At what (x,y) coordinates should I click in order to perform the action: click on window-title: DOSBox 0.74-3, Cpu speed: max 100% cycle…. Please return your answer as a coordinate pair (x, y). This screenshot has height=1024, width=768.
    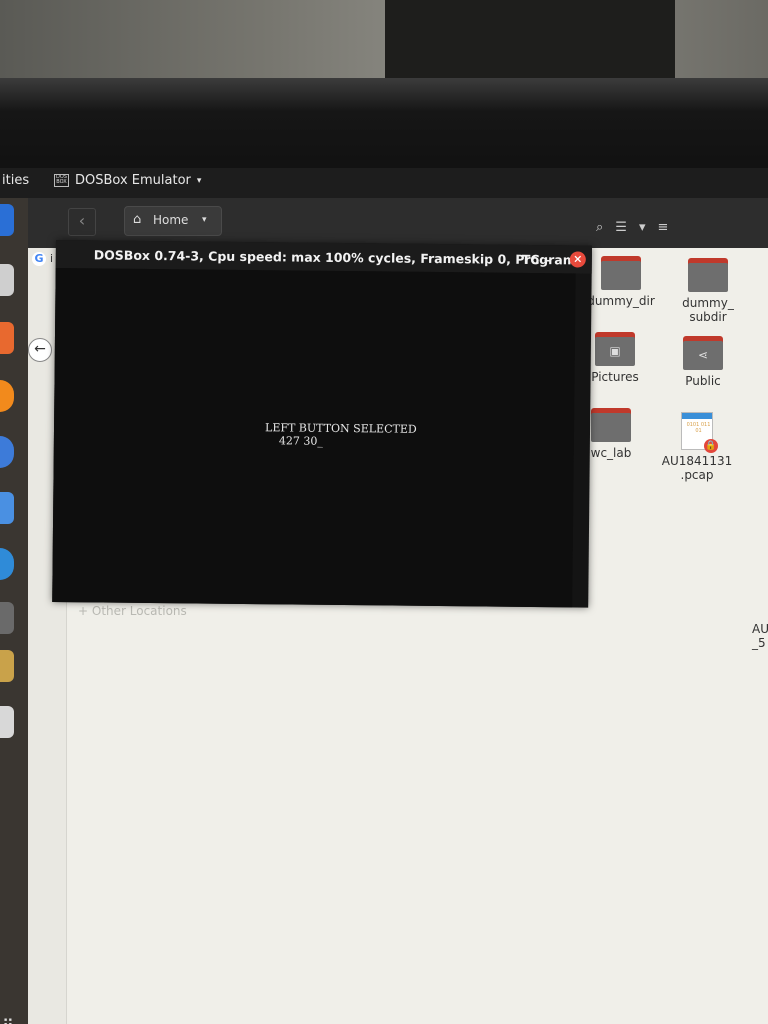
    Looking at the image, I should click on (337, 257).